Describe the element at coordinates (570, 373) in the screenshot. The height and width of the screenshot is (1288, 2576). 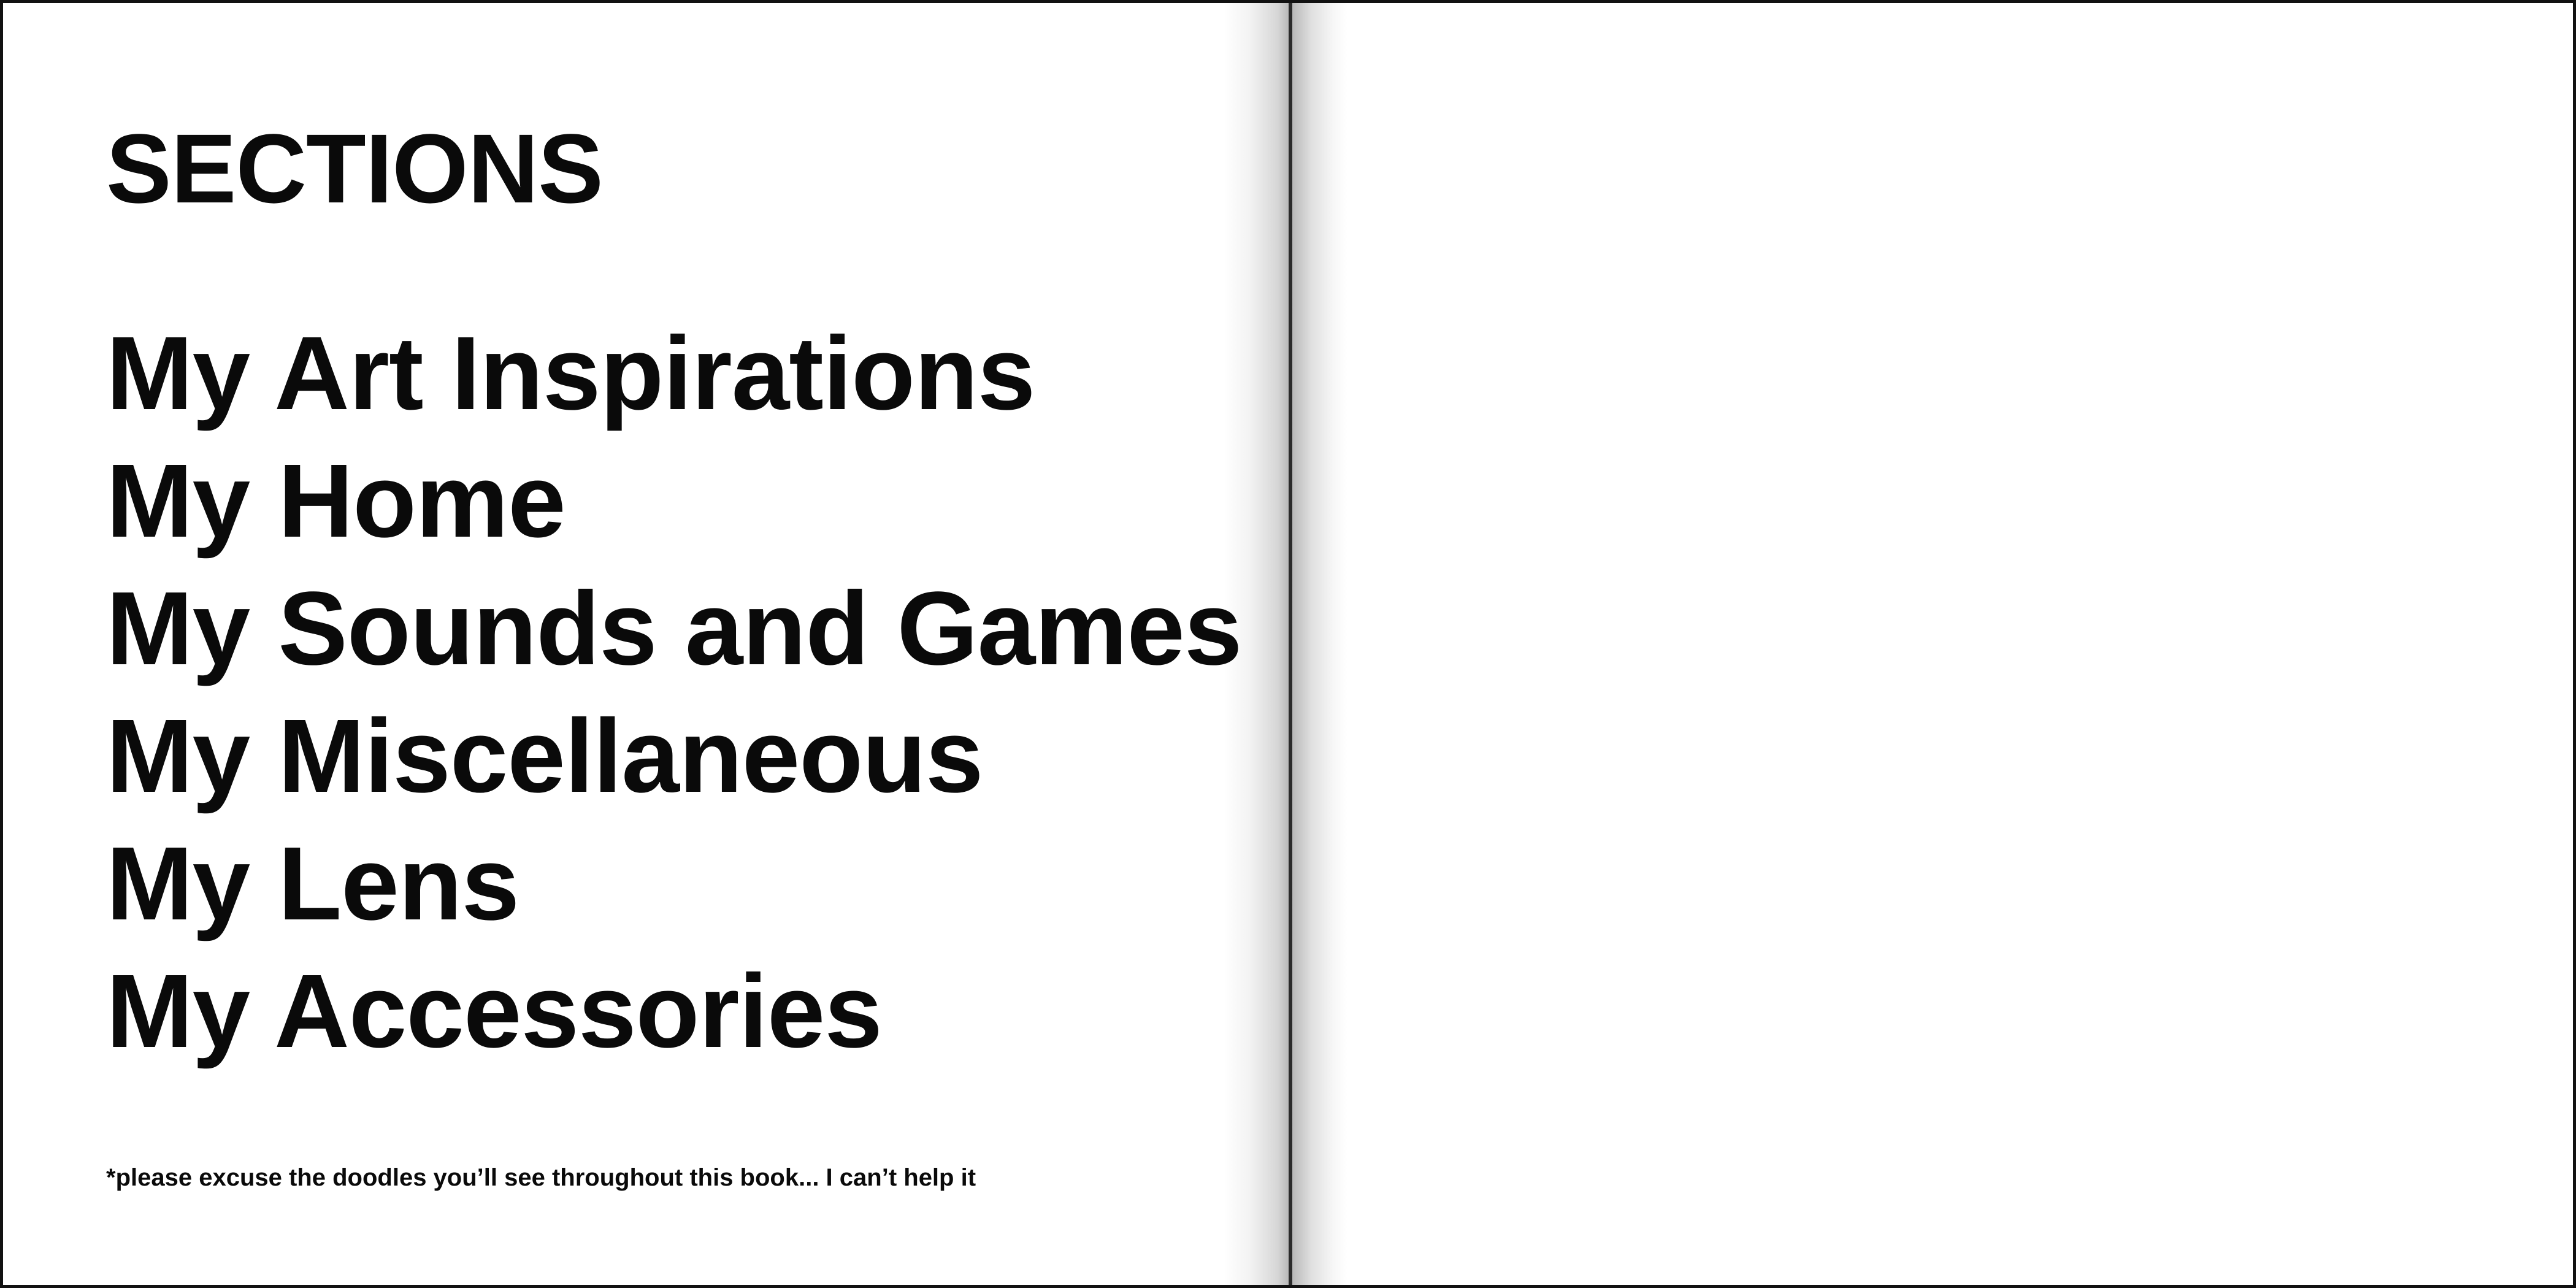
I see `section-item-art-inspirations: My Art Inspirations` at that location.